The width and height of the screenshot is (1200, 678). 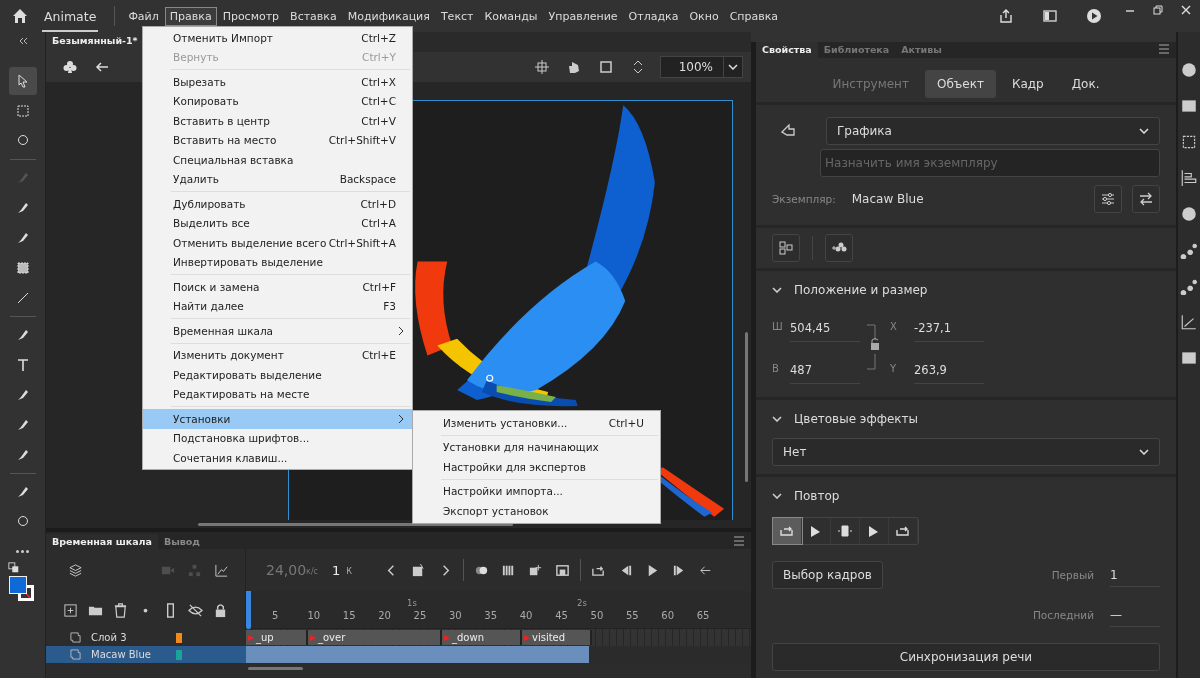 I want to click on menu-item: Вставить в центр Ctrl+V, so click(x=277, y=121).